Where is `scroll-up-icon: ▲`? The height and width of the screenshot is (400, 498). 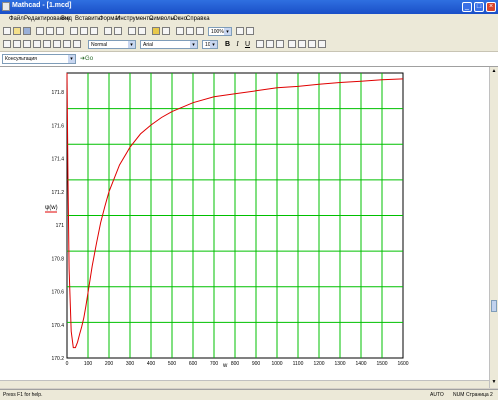 scroll-up-icon: ▲ is located at coordinates (494, 71).